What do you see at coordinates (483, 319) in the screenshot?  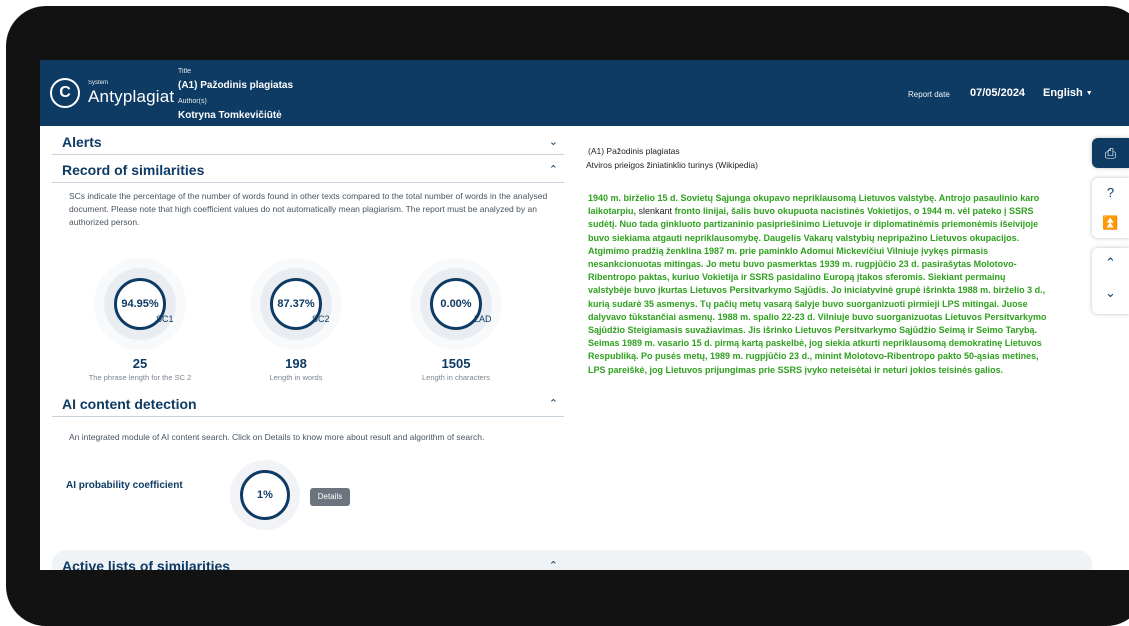 I see `lad-tag: LAD` at bounding box center [483, 319].